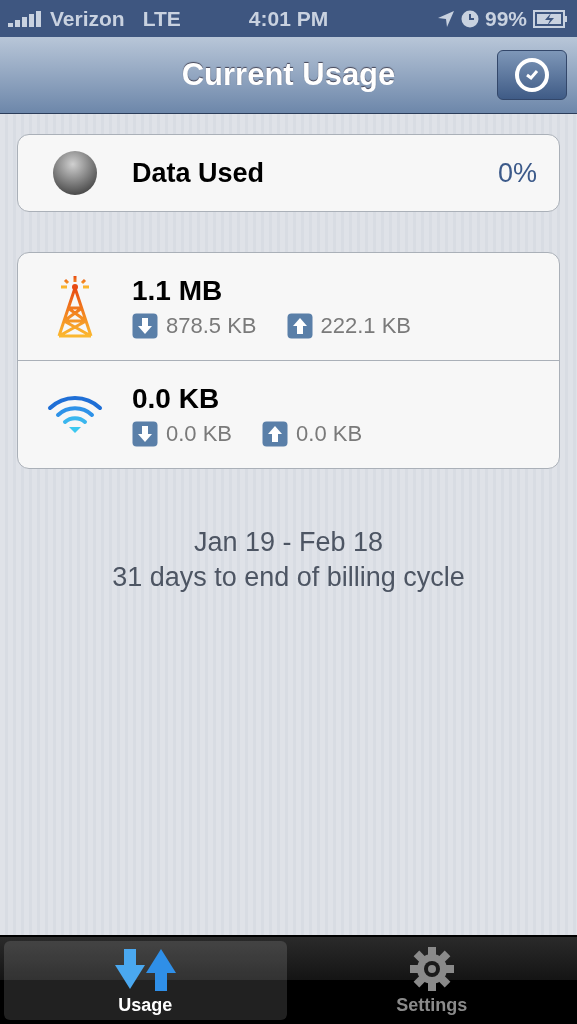 This screenshot has width=577, height=1024. What do you see at coordinates (431, 969) in the screenshot?
I see `gear-icon` at bounding box center [431, 969].